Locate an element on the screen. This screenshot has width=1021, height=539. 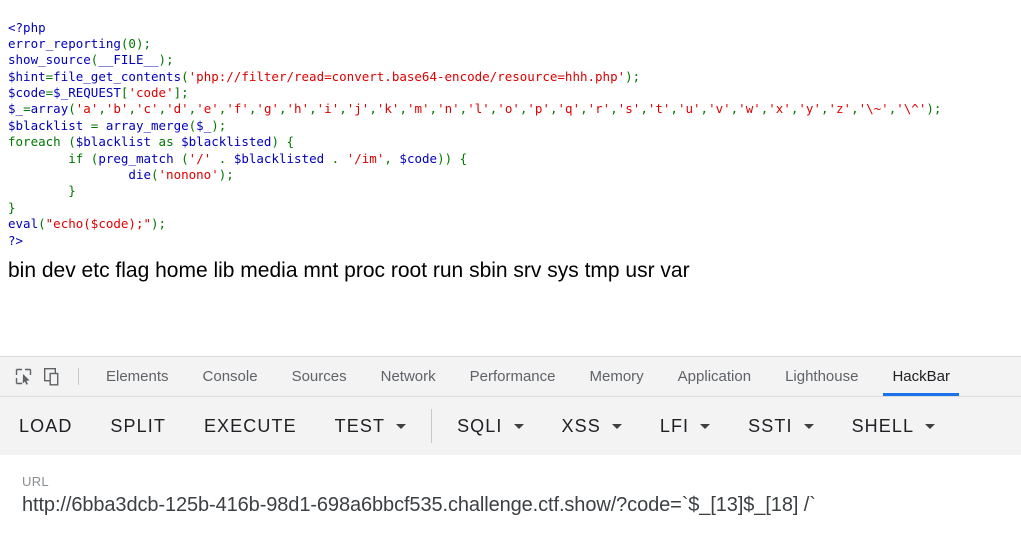
code-token: 'c' is located at coordinates (147, 109).